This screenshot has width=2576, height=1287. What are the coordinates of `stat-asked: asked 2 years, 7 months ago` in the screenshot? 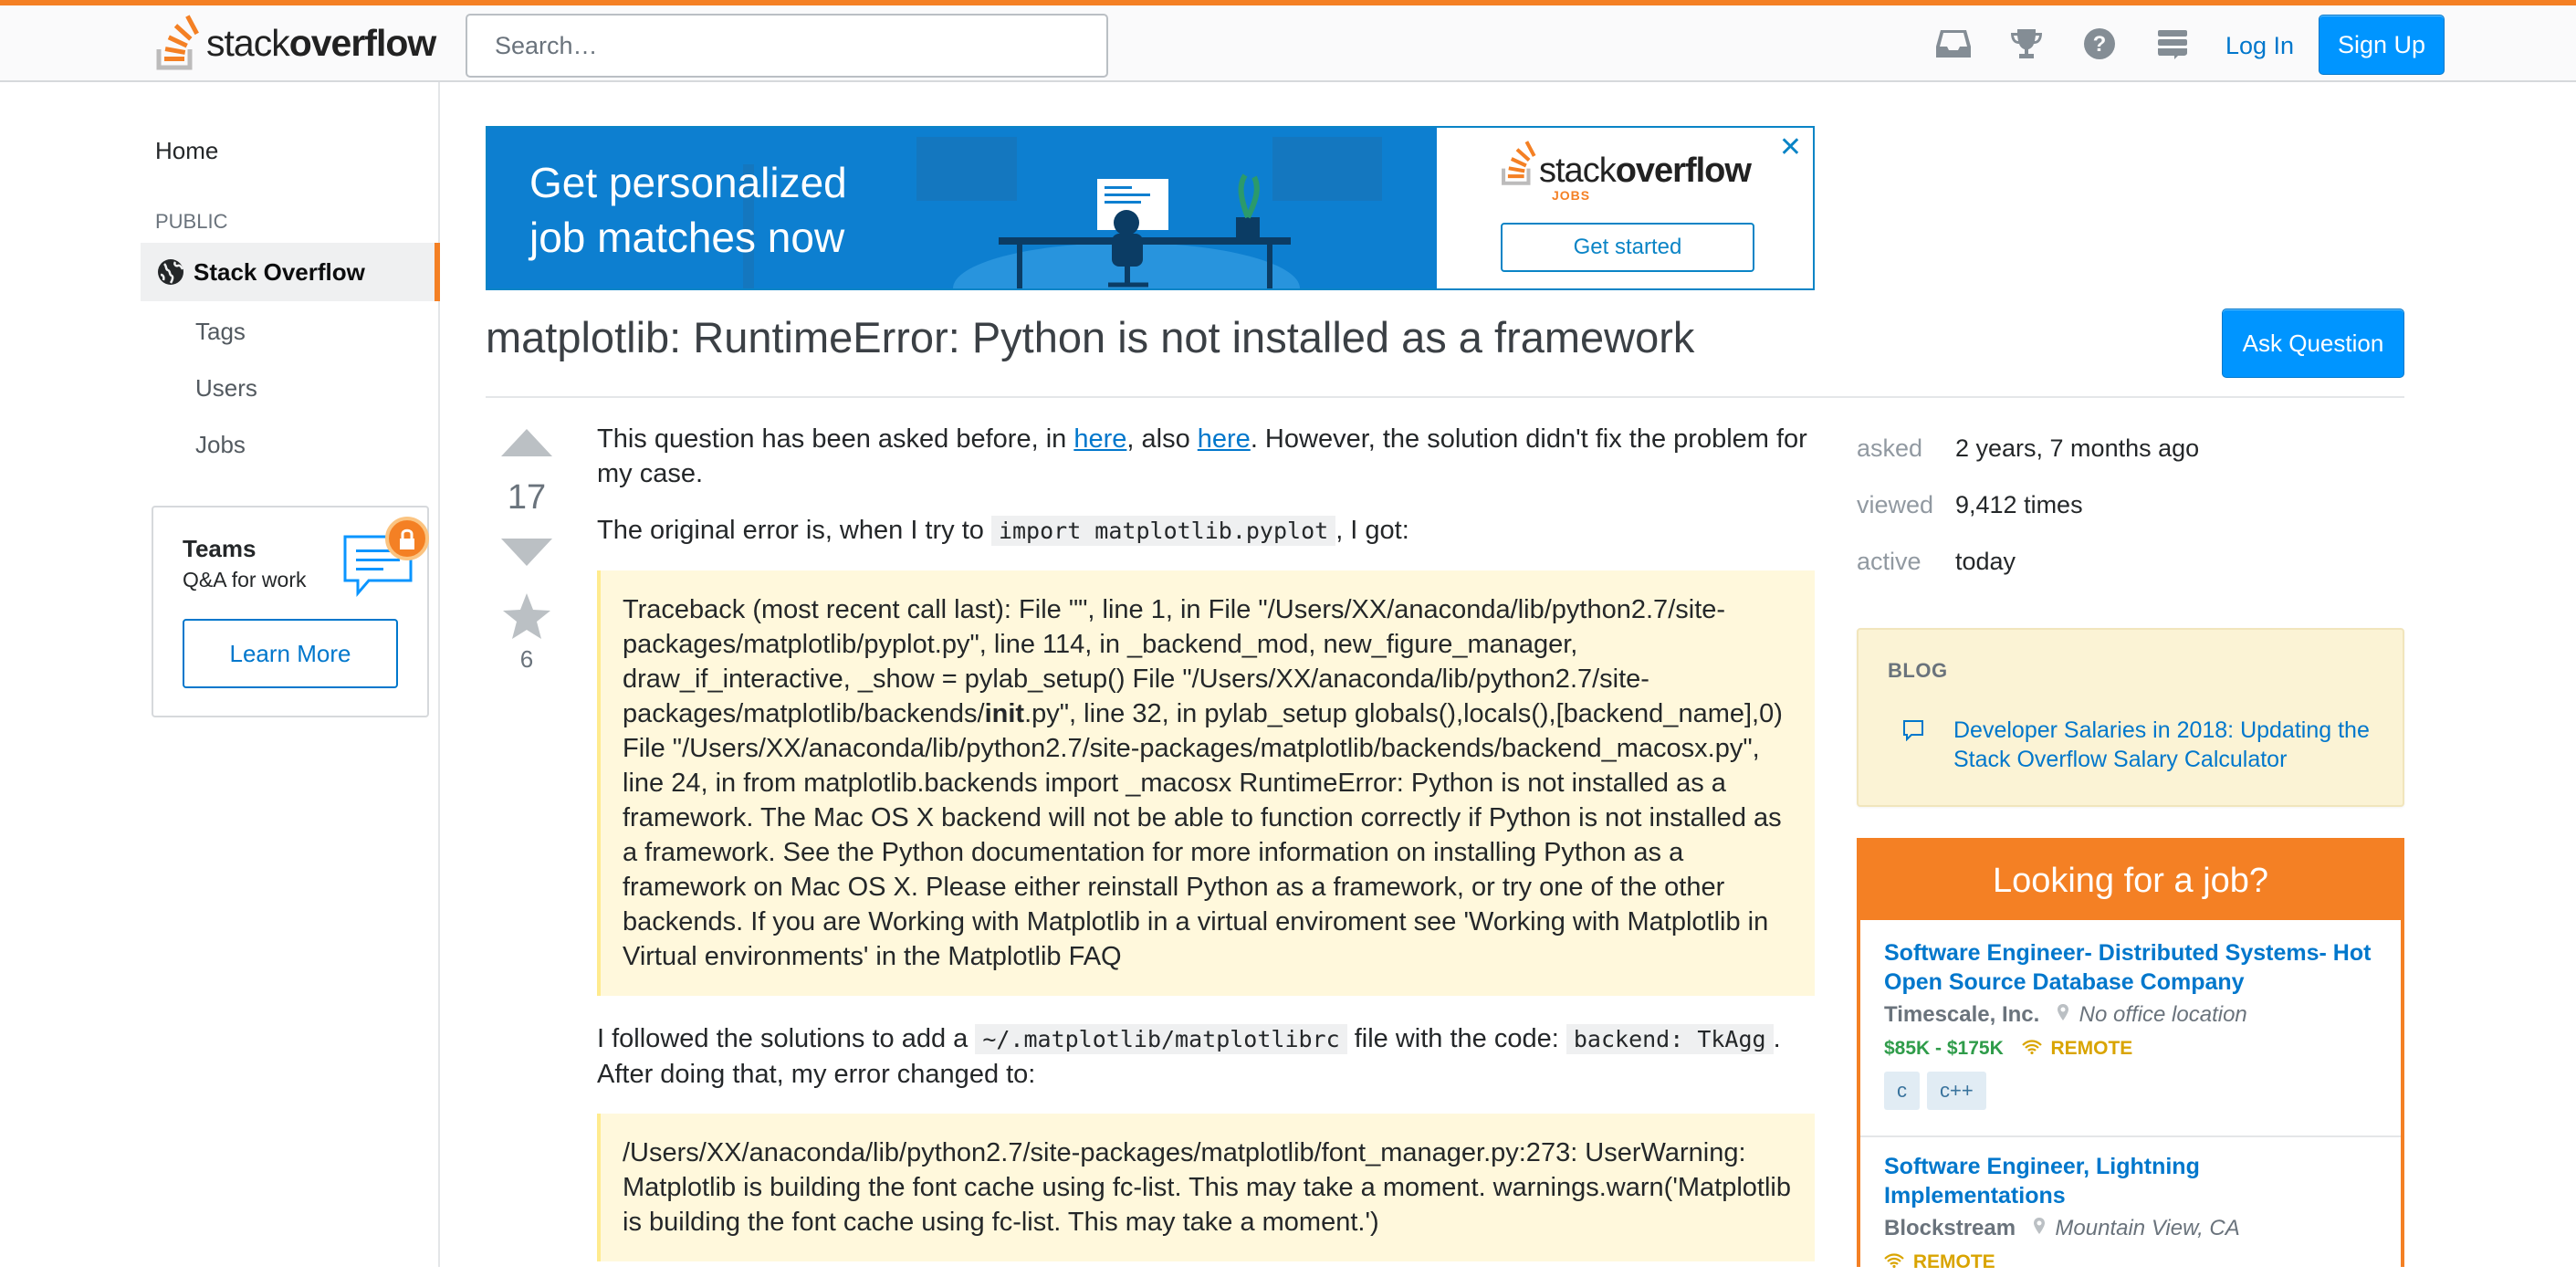 It's located at (2028, 448).